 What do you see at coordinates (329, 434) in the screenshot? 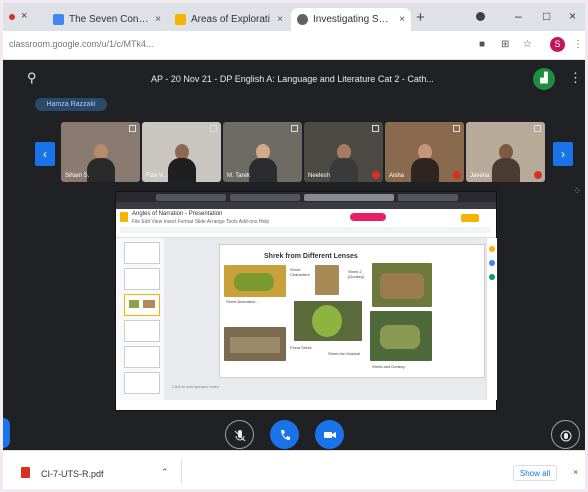
I see `camera-icon` at bounding box center [329, 434].